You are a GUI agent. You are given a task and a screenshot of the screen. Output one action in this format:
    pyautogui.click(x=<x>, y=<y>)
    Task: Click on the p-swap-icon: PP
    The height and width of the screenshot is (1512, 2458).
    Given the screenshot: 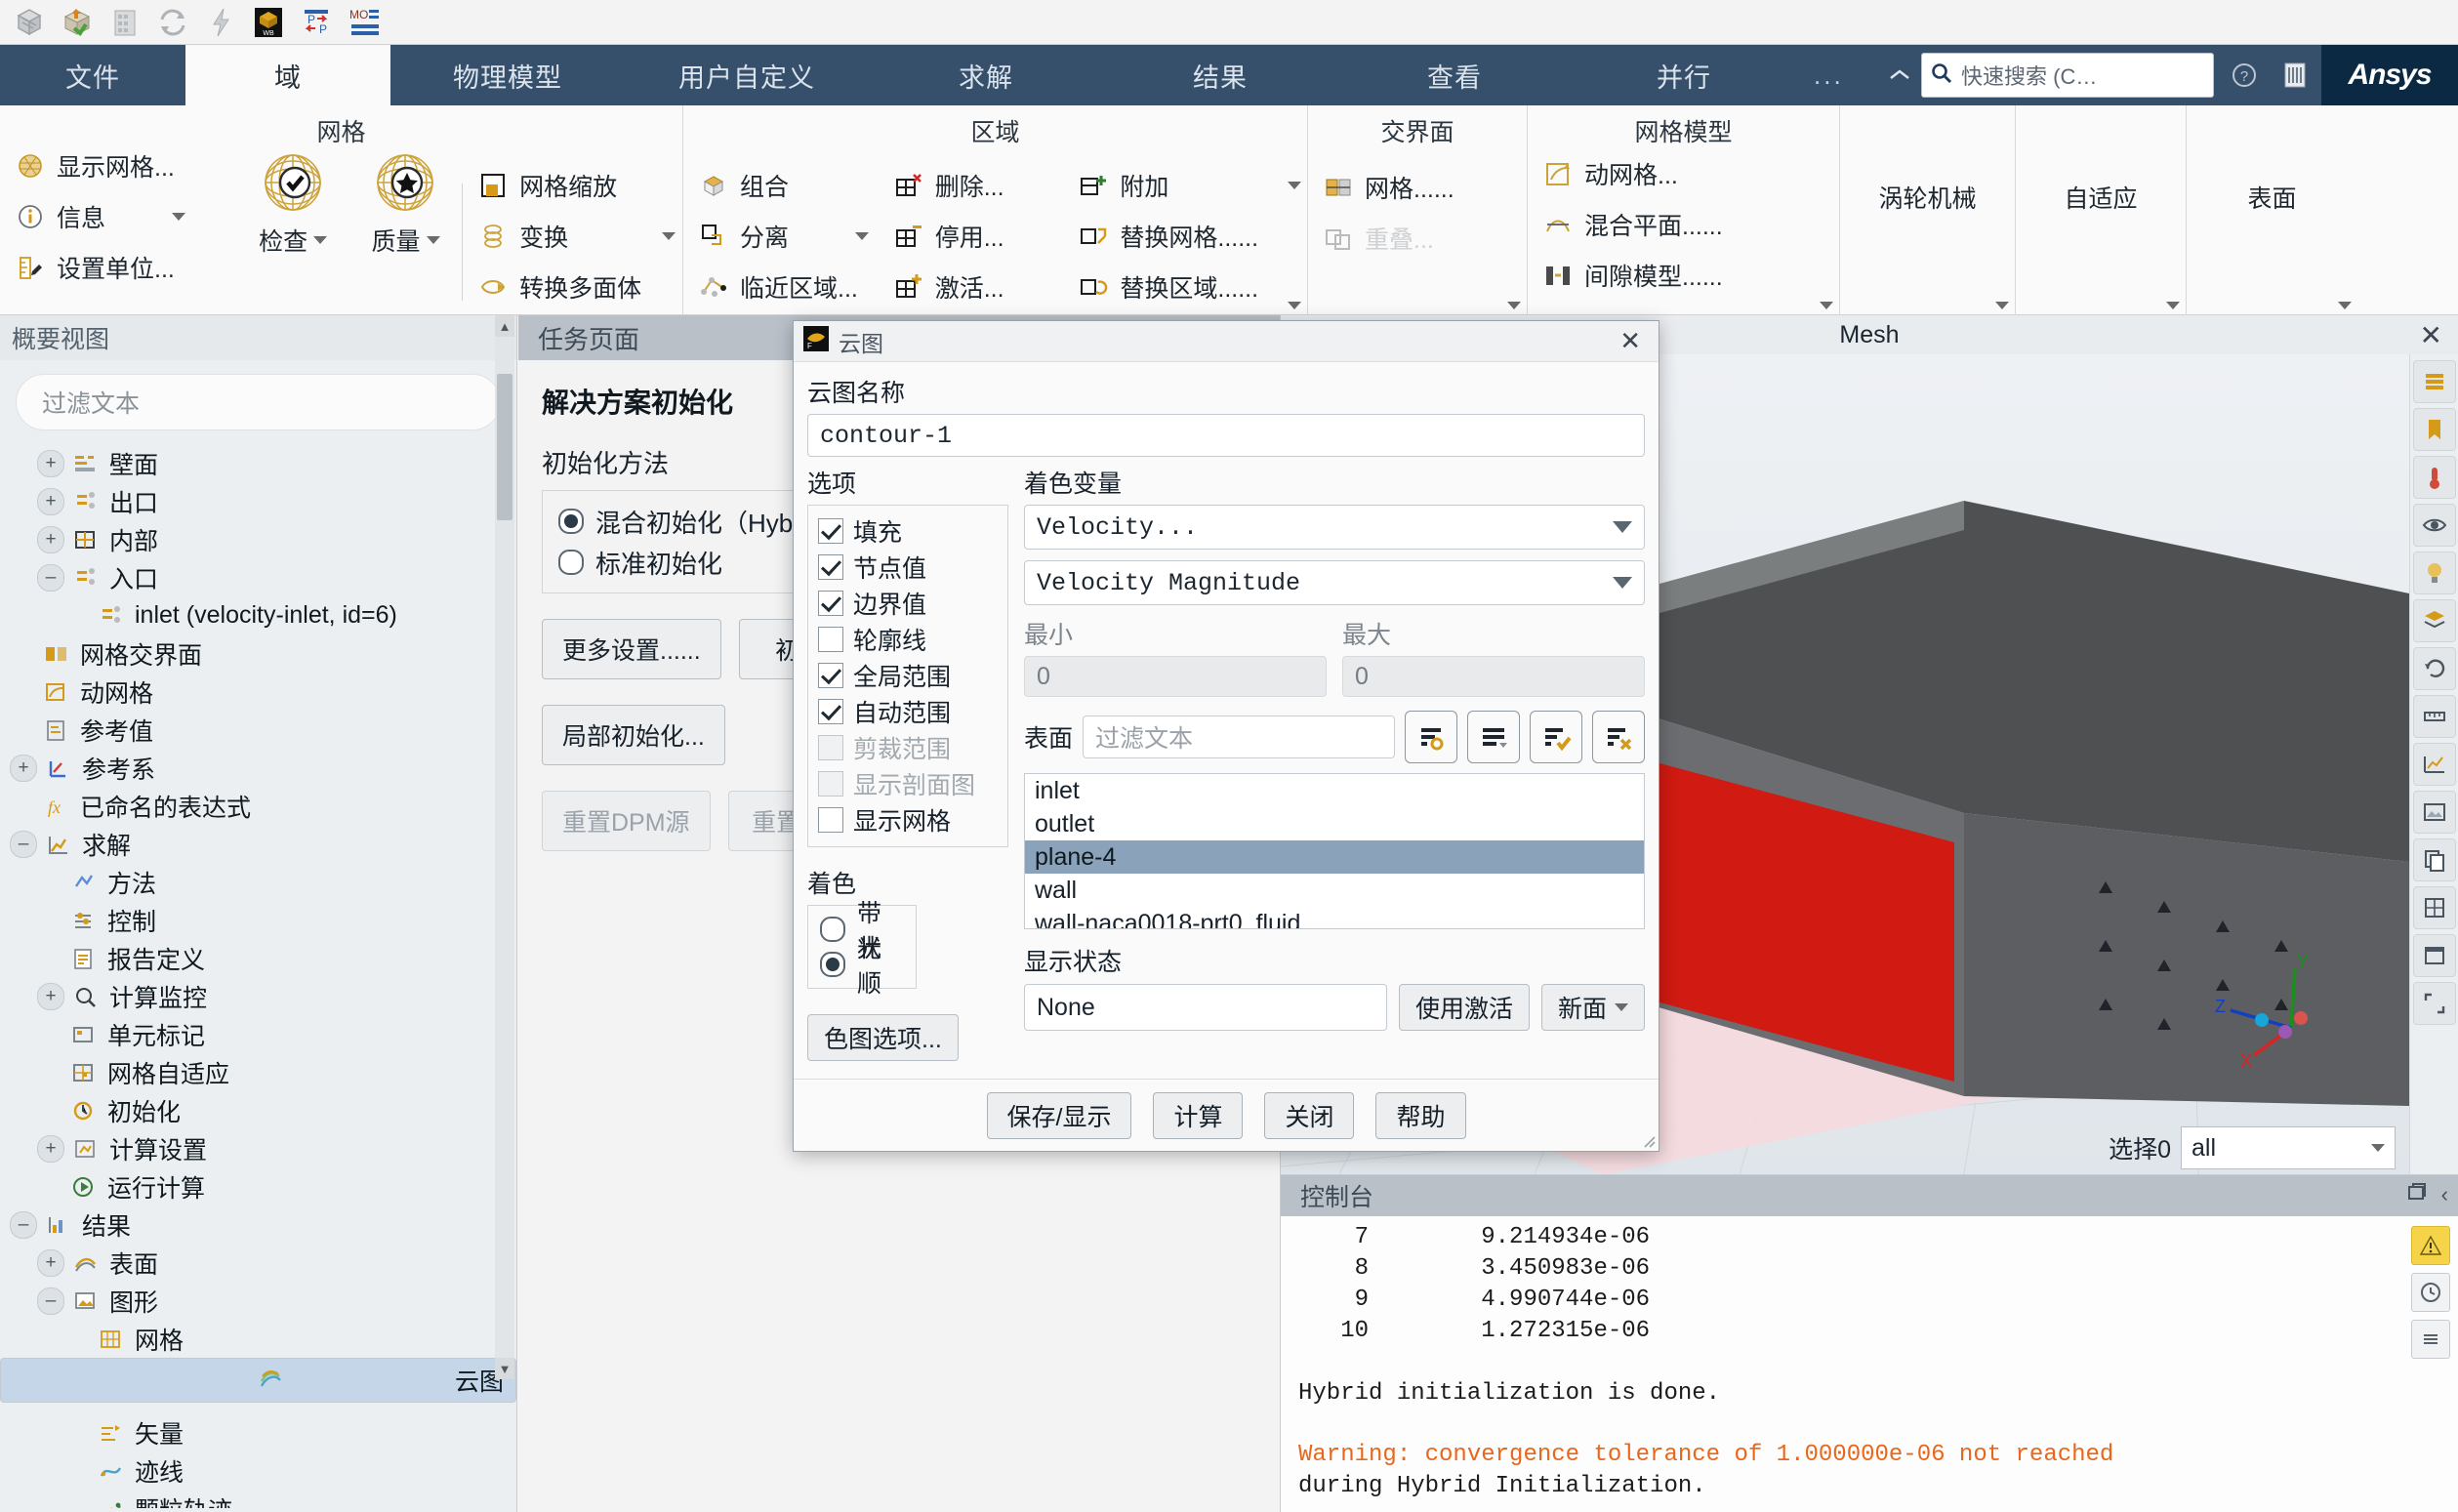 What is the action you would take?
    pyautogui.click(x=316, y=23)
    